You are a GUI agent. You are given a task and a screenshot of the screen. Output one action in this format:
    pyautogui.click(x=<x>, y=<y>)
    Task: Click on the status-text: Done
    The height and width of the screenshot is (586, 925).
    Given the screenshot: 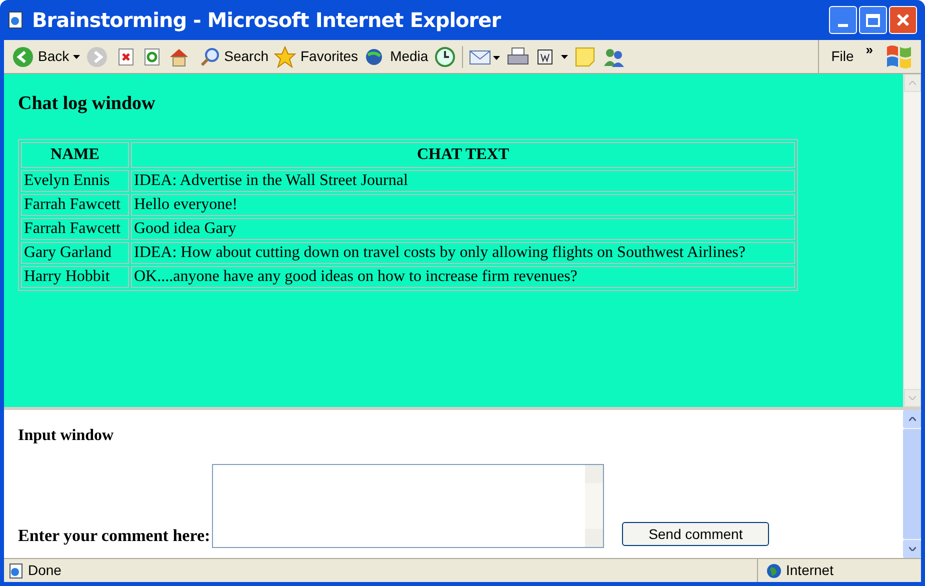 What is the action you would take?
    pyautogui.click(x=45, y=570)
    